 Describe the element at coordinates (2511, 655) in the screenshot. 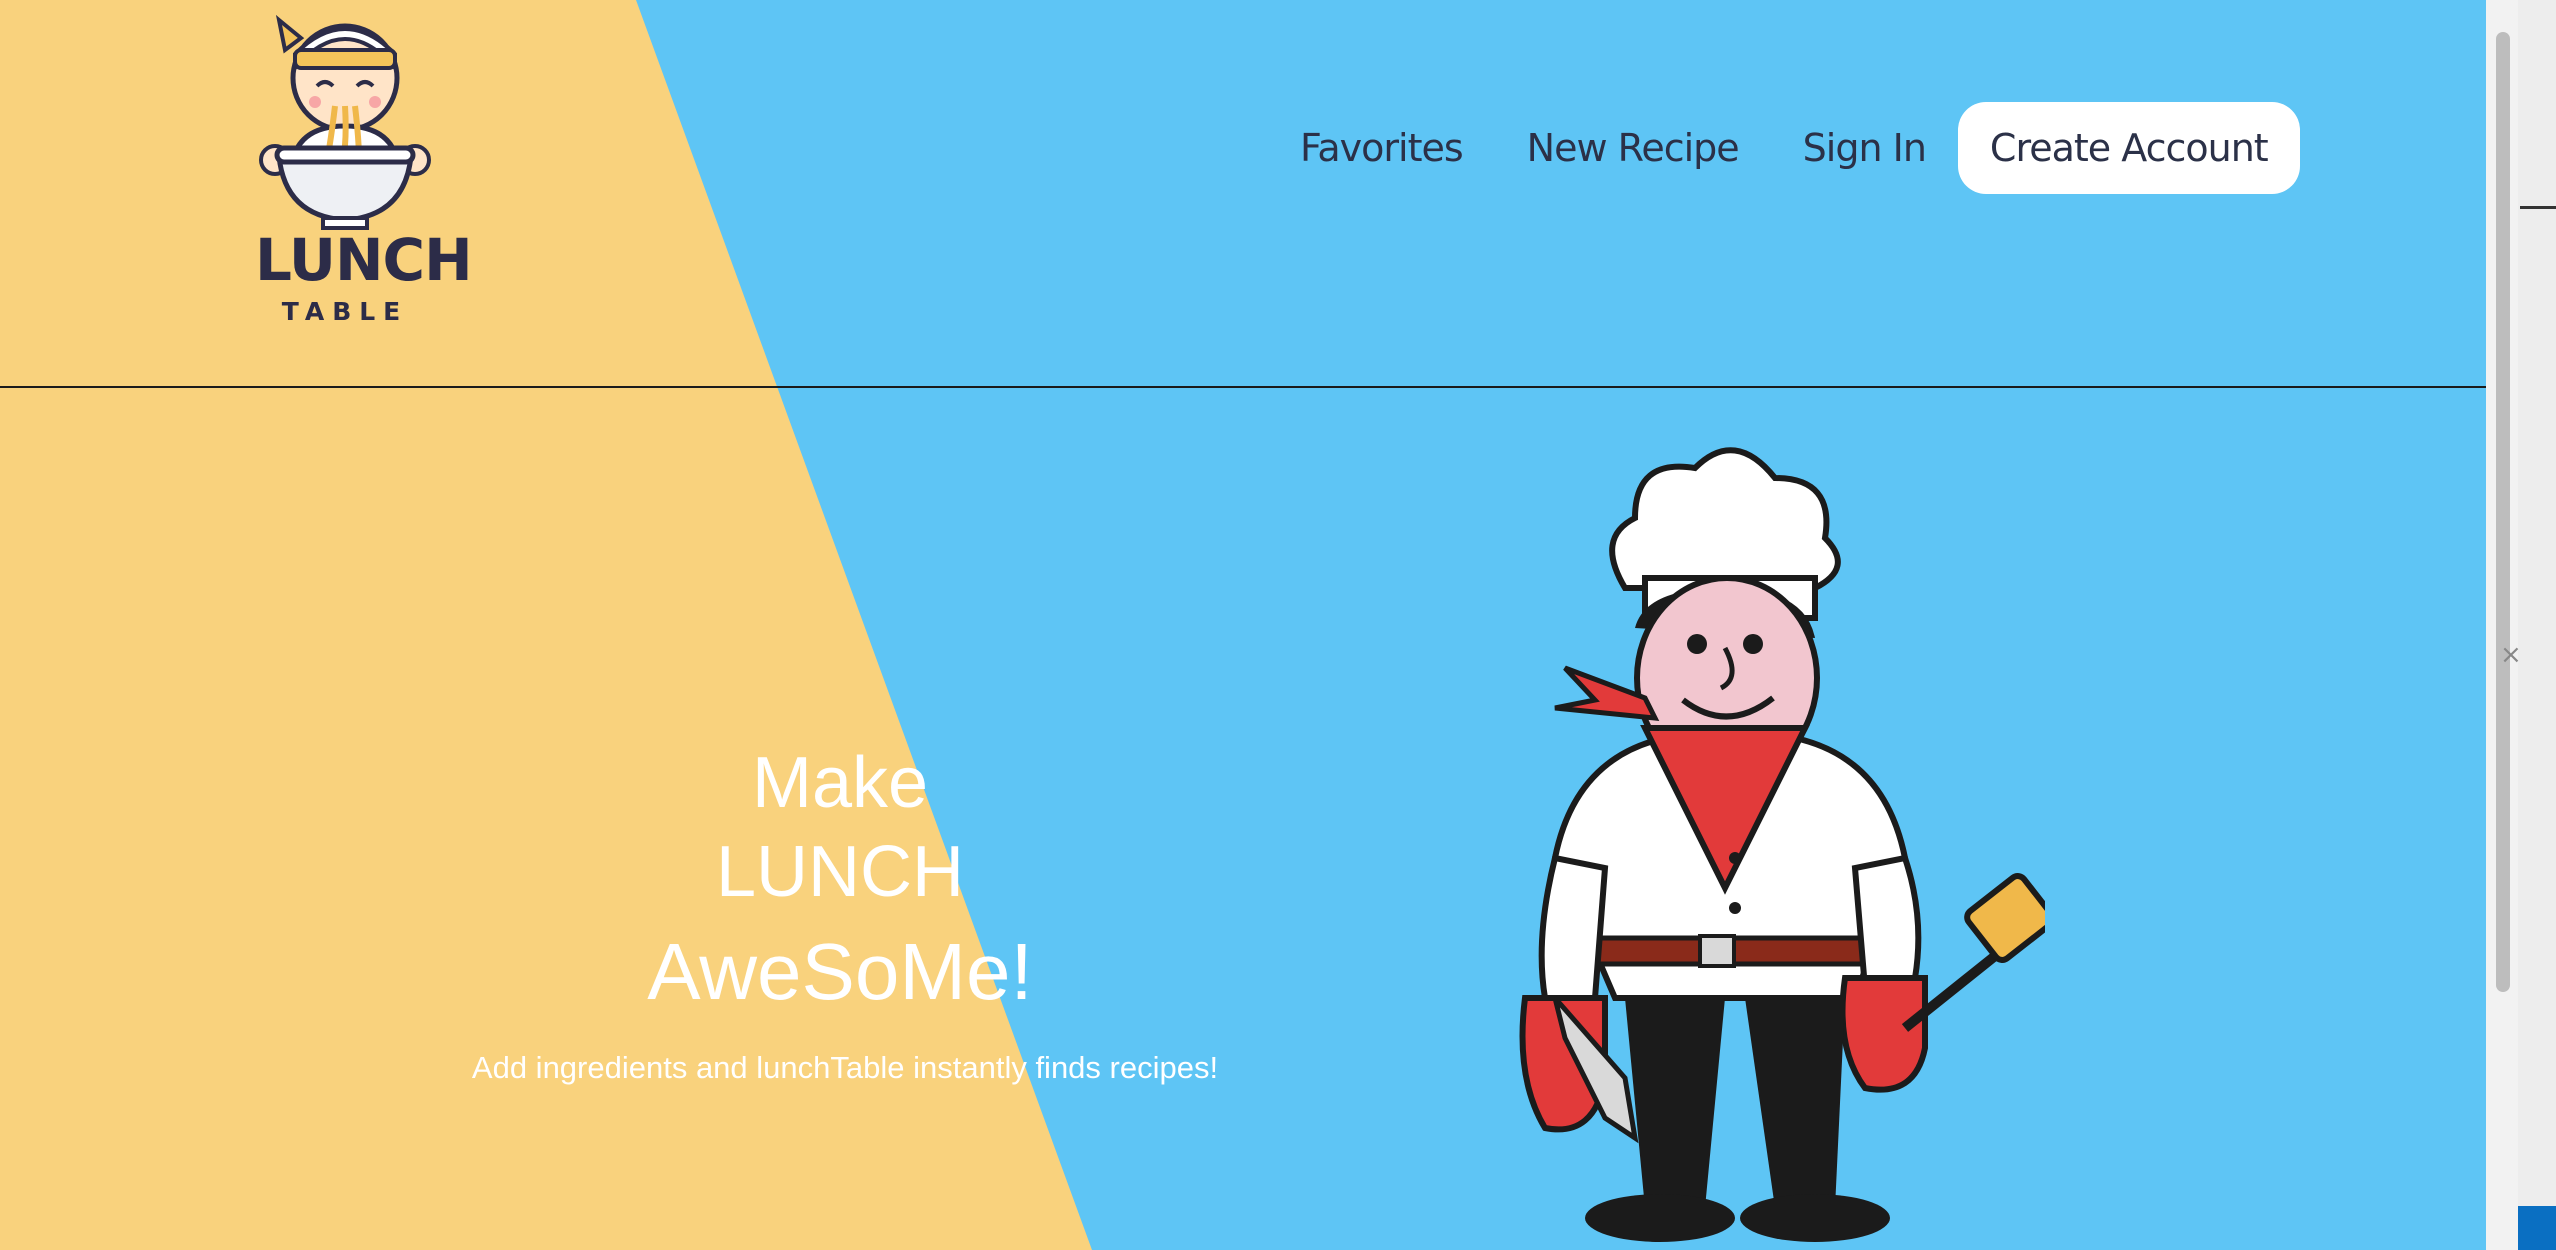

I see `close-icon: ×` at that location.